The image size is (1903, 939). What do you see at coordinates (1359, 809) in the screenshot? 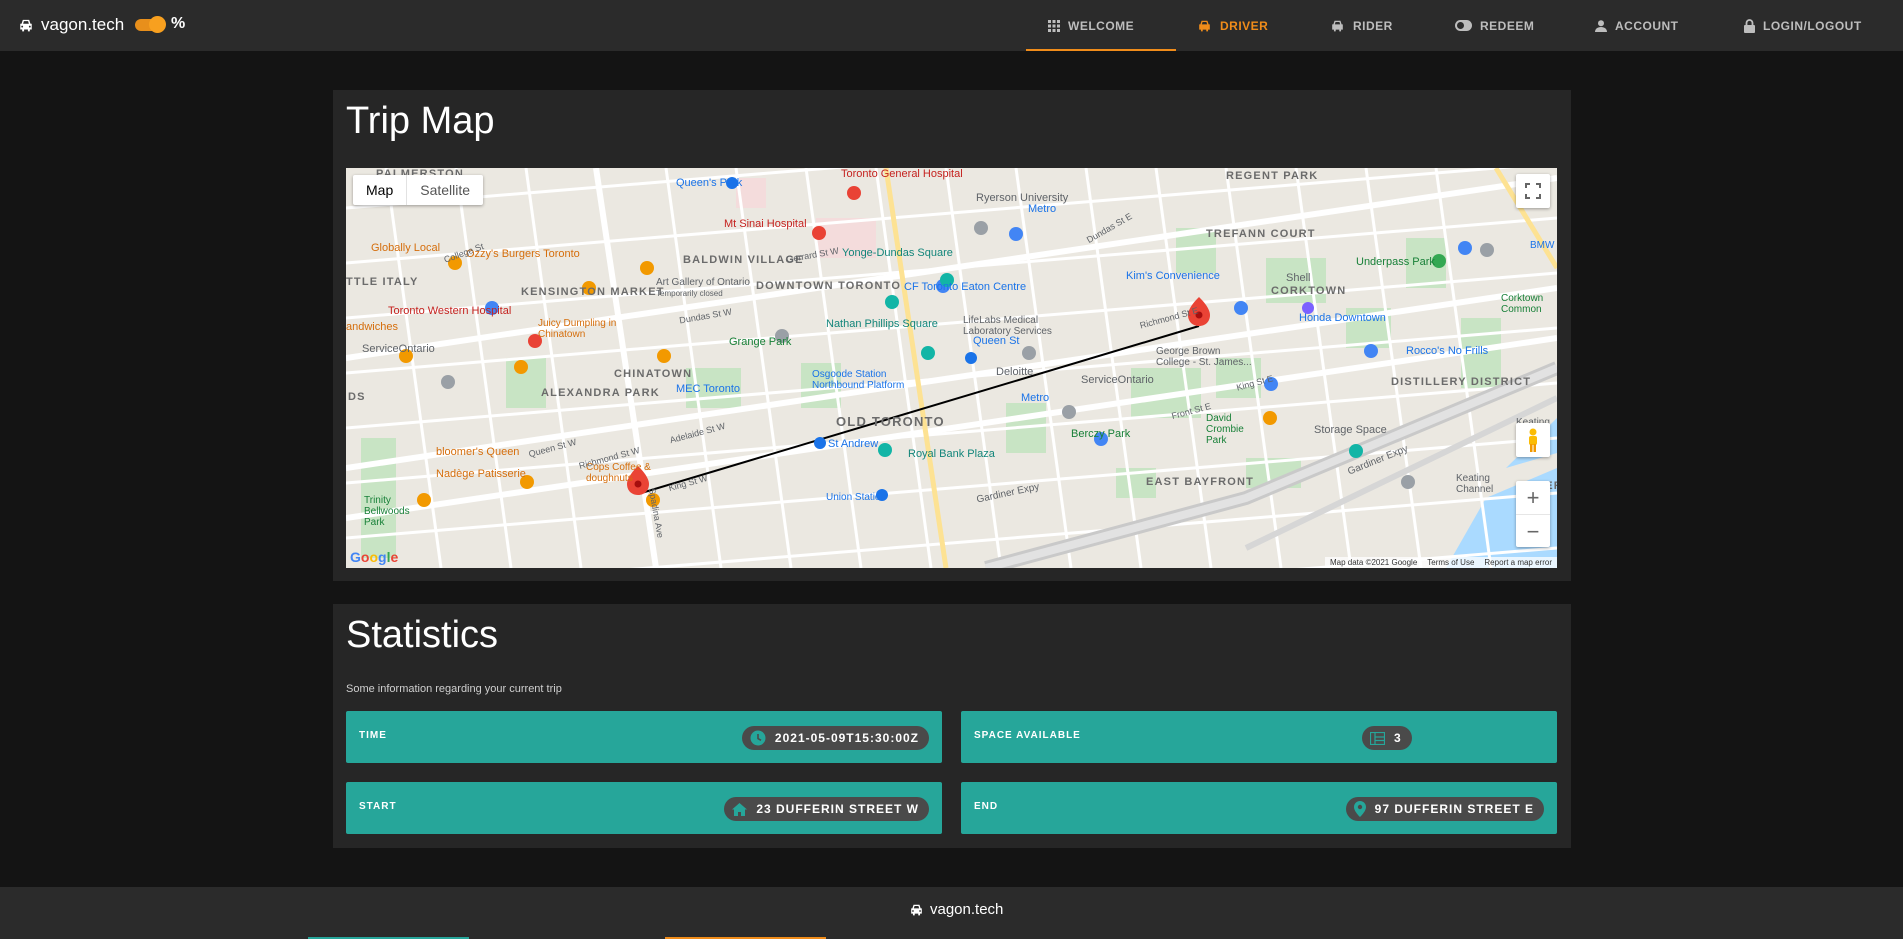
I see `location-icon` at bounding box center [1359, 809].